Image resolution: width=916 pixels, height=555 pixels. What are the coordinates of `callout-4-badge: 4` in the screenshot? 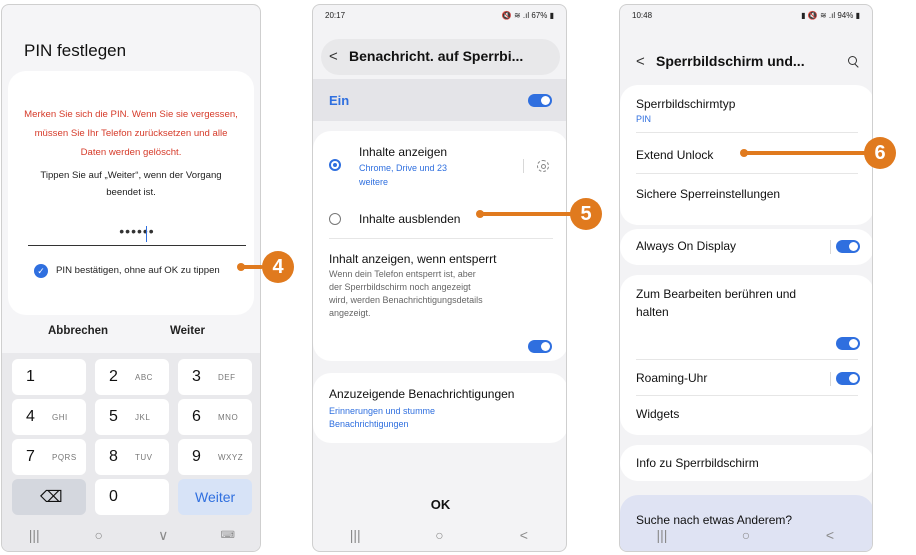 It's located at (278, 267).